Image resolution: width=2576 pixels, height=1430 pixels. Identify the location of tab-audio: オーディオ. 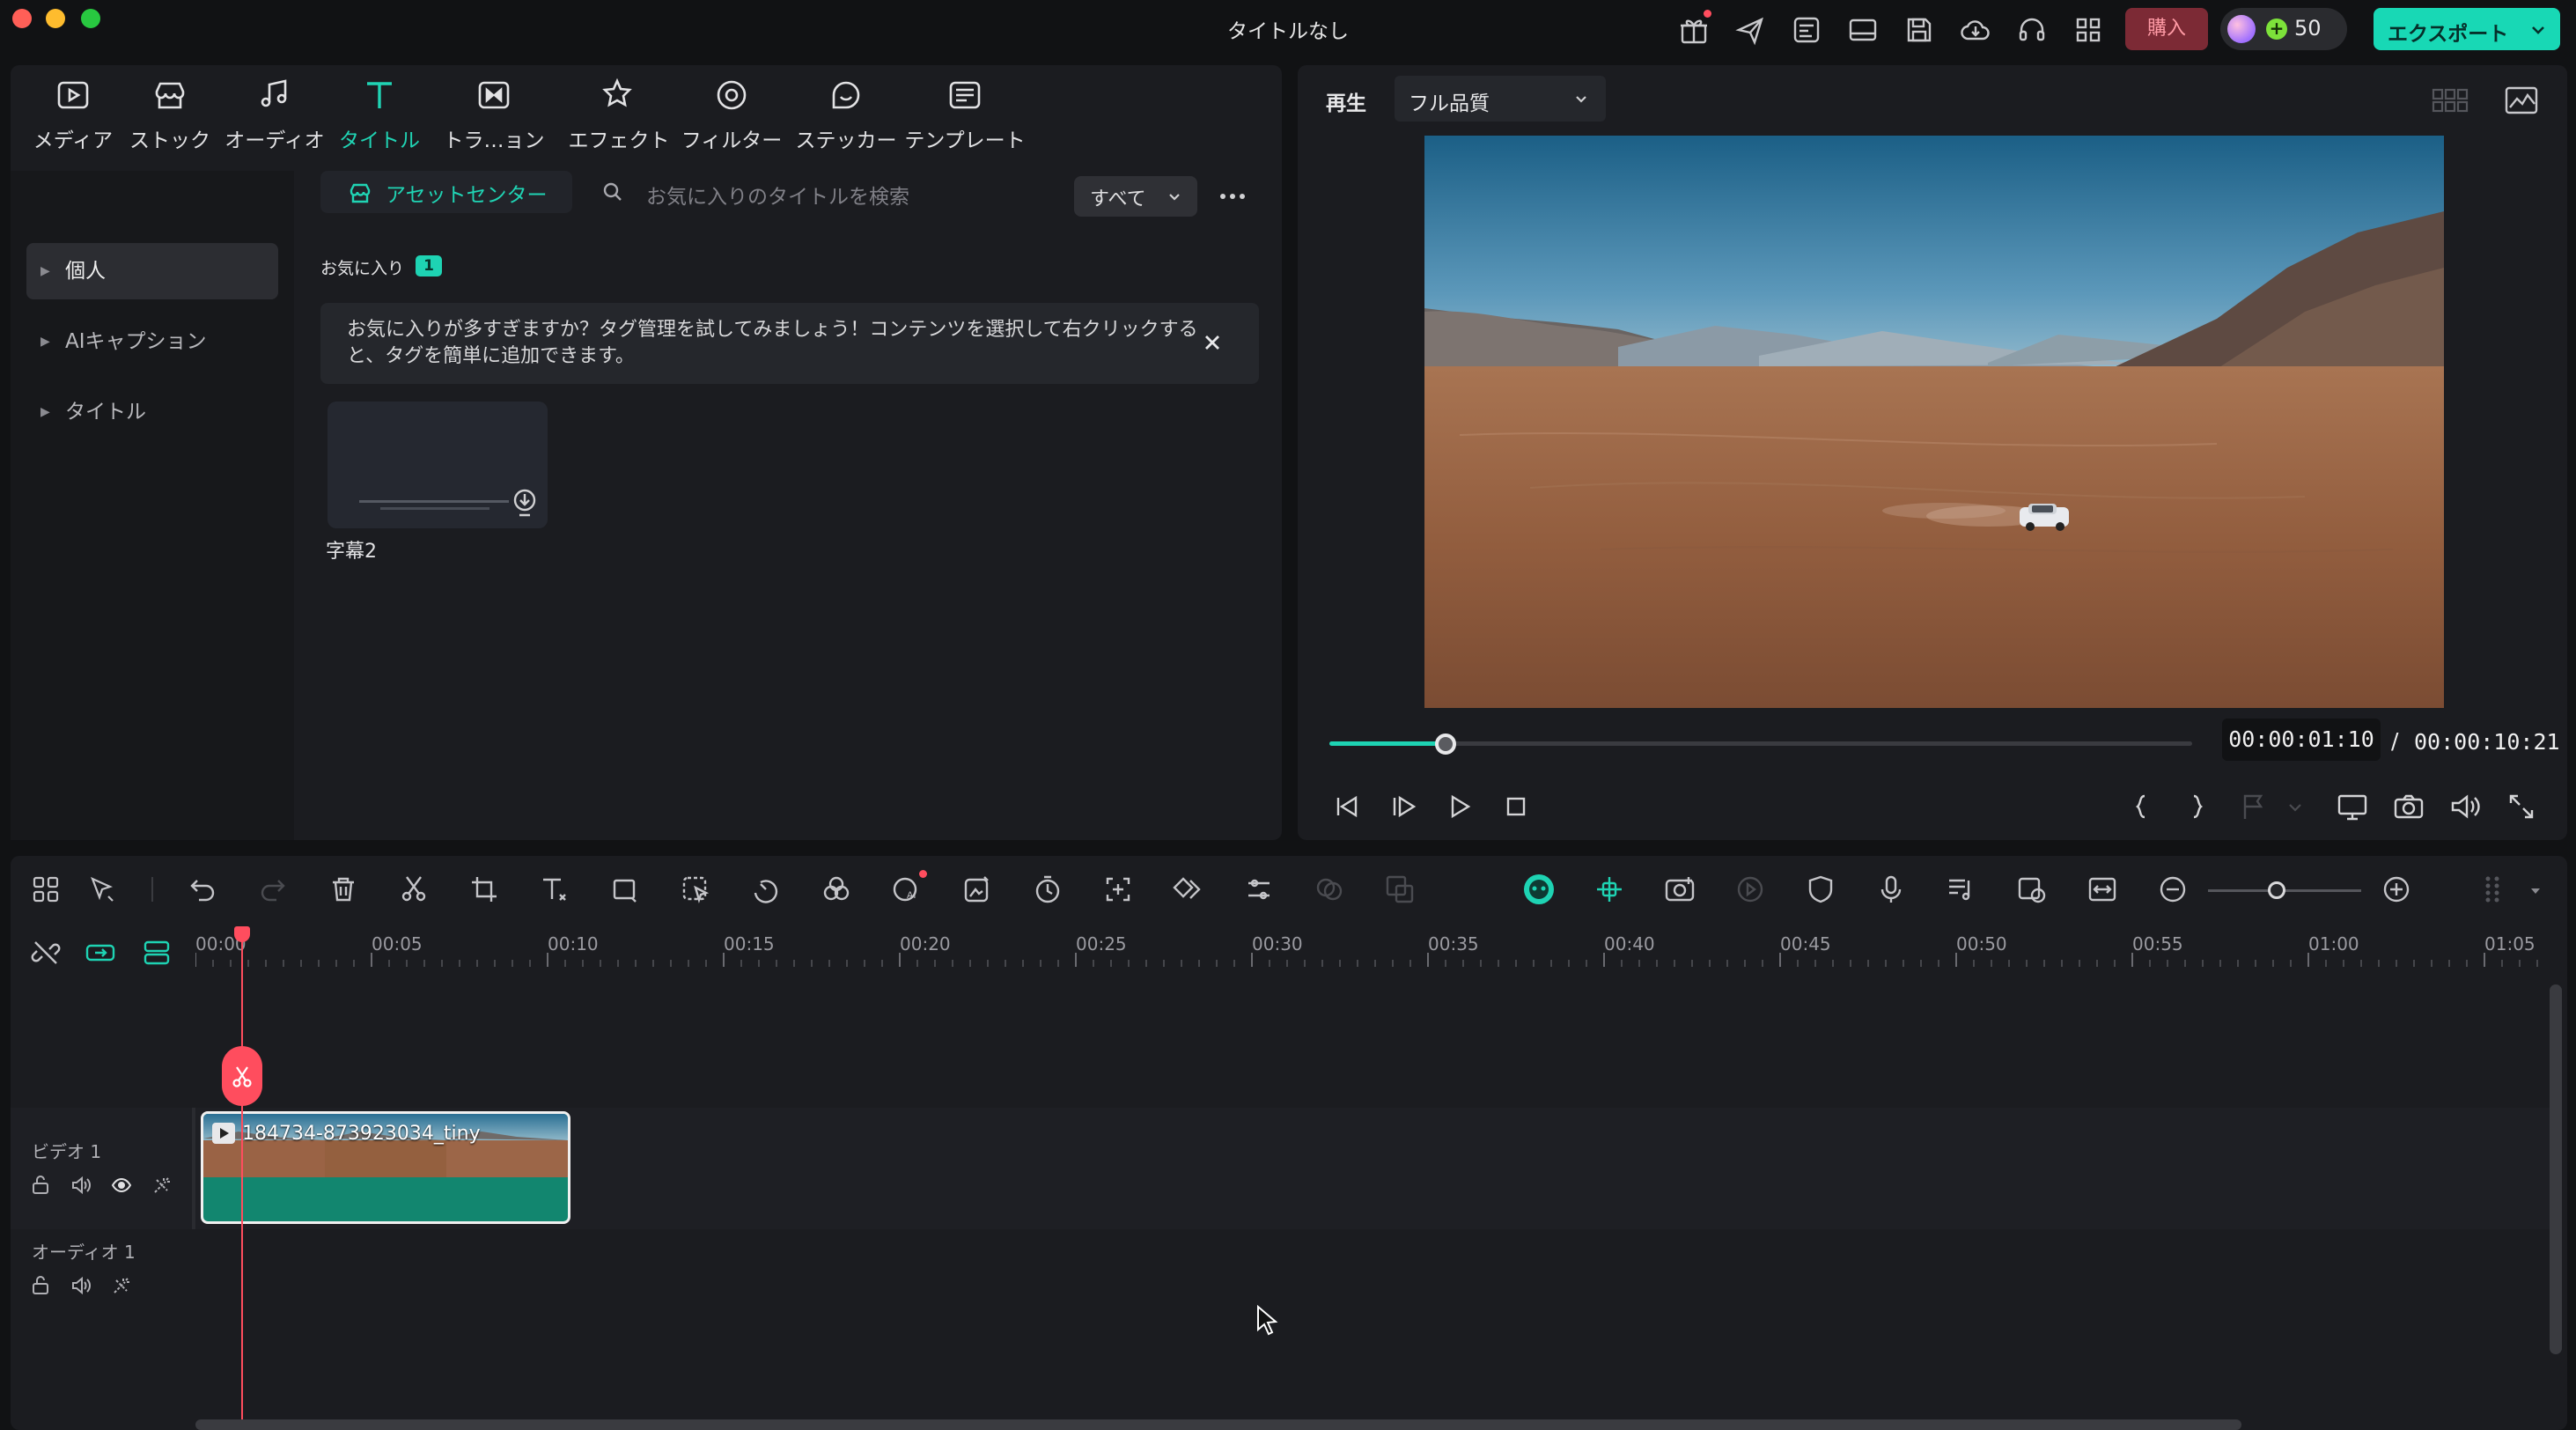
(275, 124).